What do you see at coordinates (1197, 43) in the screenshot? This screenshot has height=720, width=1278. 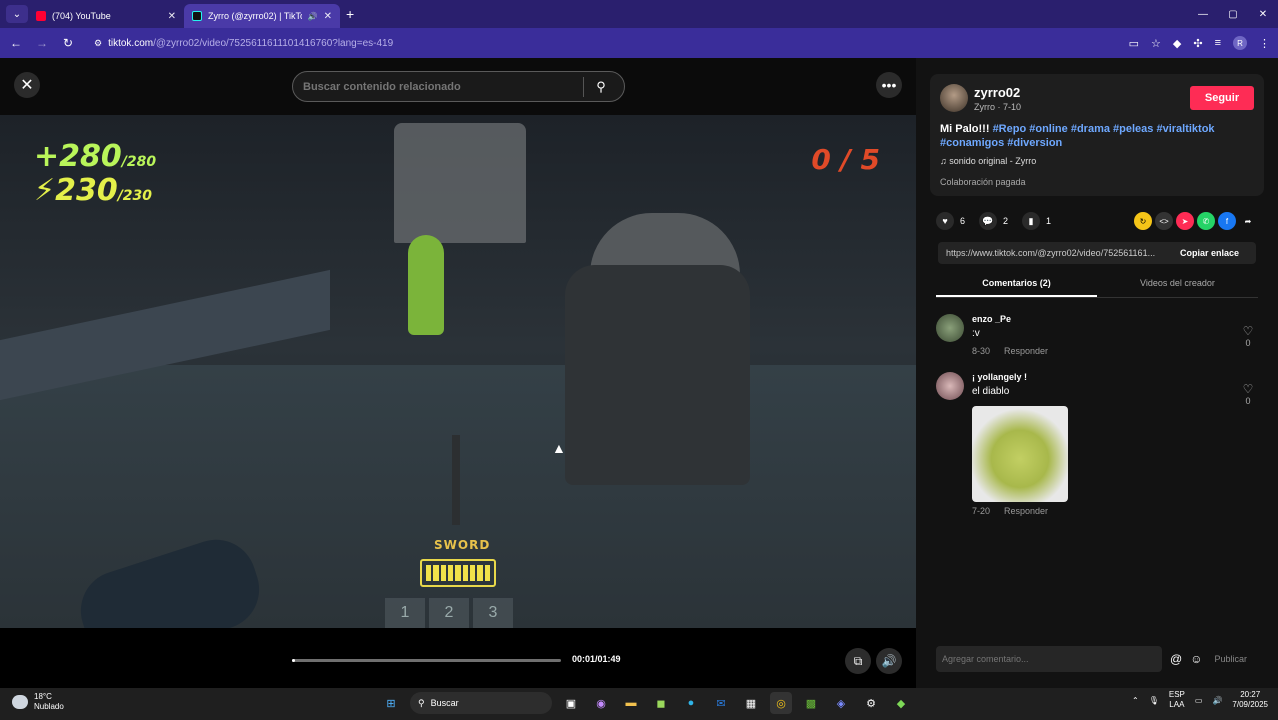 I see `puzzle-icon: ✣` at bounding box center [1197, 43].